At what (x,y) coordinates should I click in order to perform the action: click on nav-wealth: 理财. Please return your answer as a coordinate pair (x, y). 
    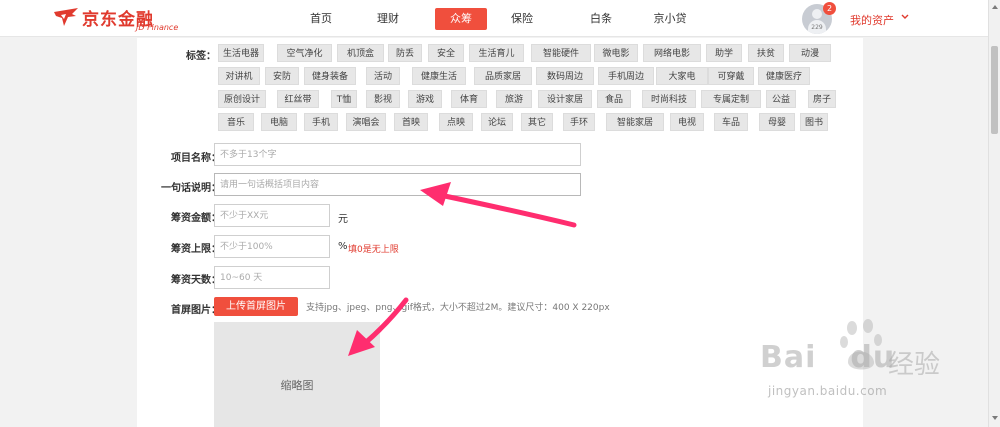
    Looking at the image, I should click on (388, 19).